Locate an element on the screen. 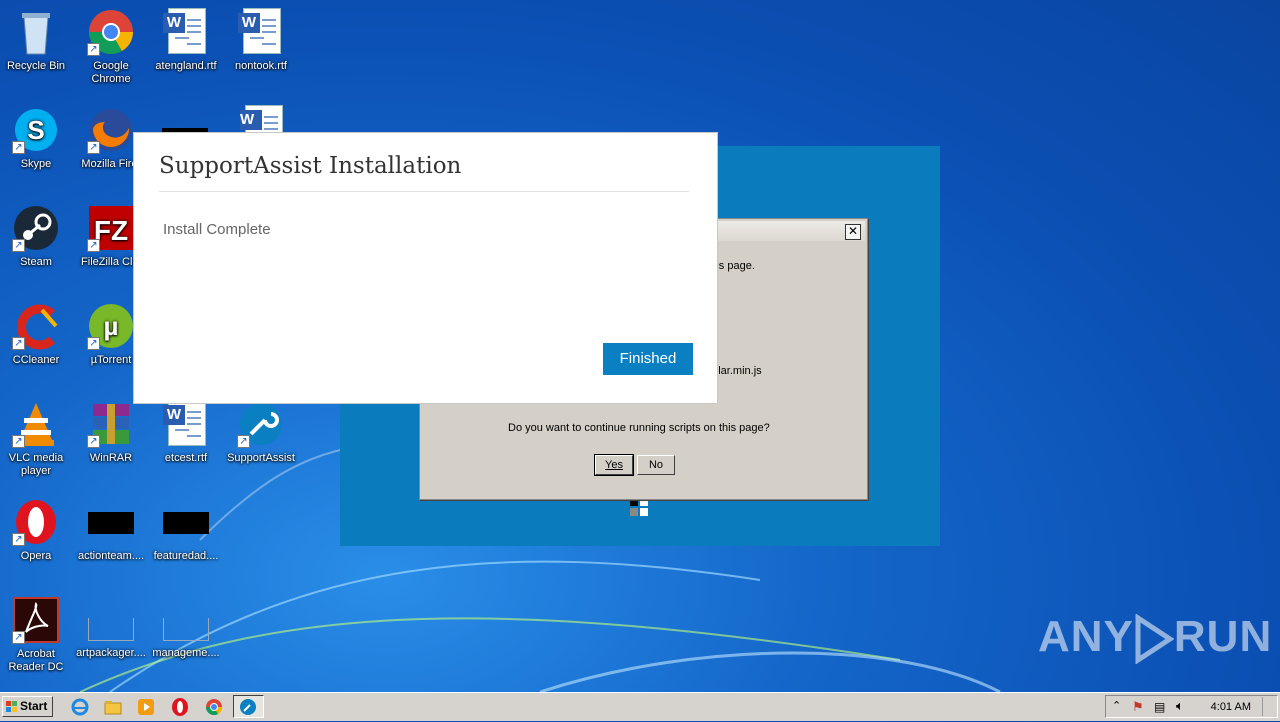 The image size is (1280, 722). divider is located at coordinates (424, 191).